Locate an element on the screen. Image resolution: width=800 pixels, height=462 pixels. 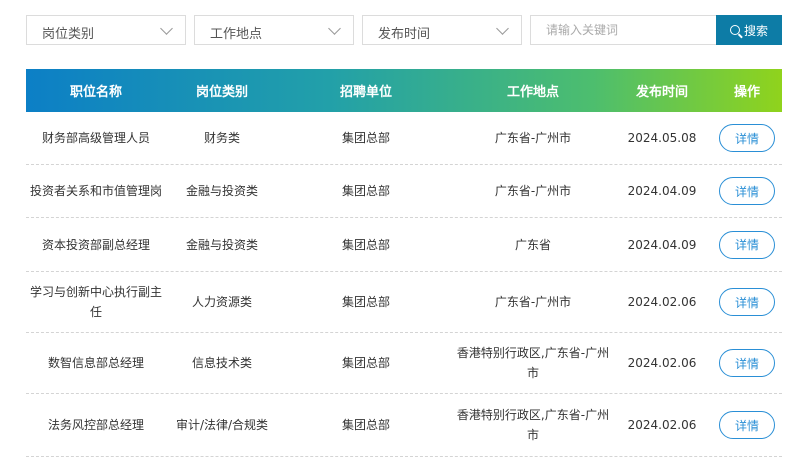
search-icon is located at coordinates (734, 30).